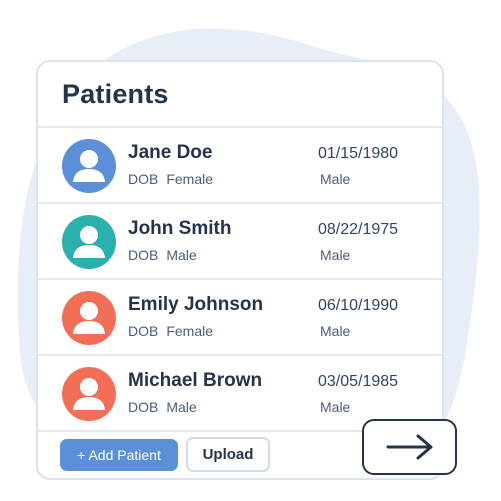 The image size is (501, 501). I want to click on patient-row: John Smith DOB Male 08/22/1975 Male, so click(240, 242).